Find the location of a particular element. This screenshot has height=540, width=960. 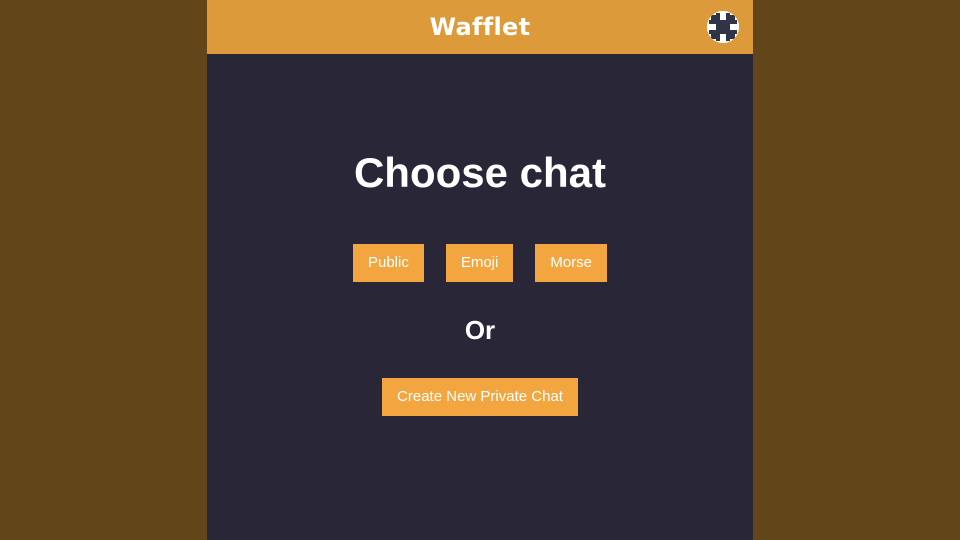

create-chat-container: Create New Private Chat is located at coordinates (480, 397).